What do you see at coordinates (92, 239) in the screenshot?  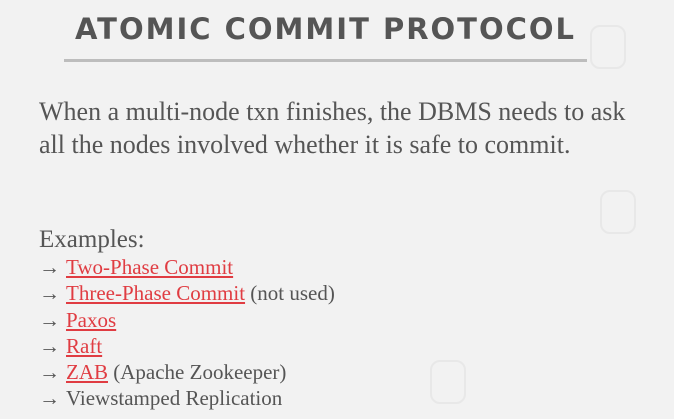 I see `examples-heading: Examples:` at bounding box center [92, 239].